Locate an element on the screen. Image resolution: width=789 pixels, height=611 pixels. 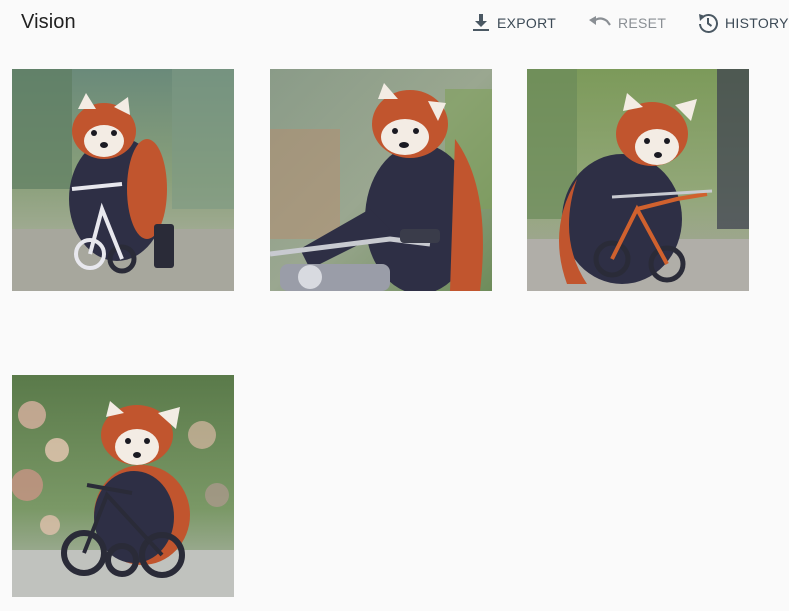
history-button: HISTORY is located at coordinates (743, 23).